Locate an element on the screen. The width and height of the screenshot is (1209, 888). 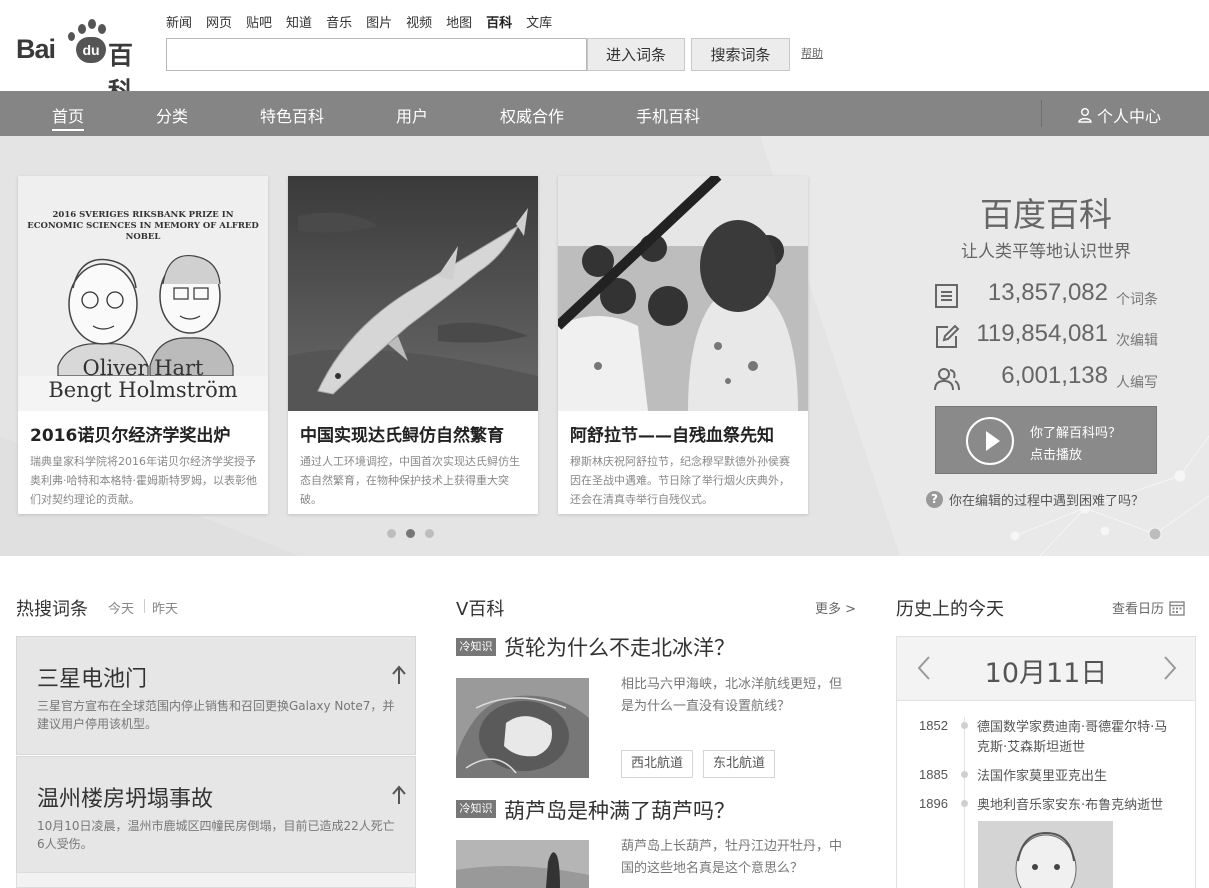
search-entry-button: 搜索词条 is located at coordinates (740, 54).